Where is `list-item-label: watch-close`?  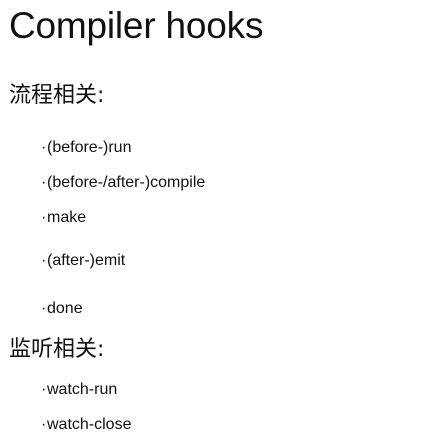 list-item-label: watch-close is located at coordinates (89, 424).